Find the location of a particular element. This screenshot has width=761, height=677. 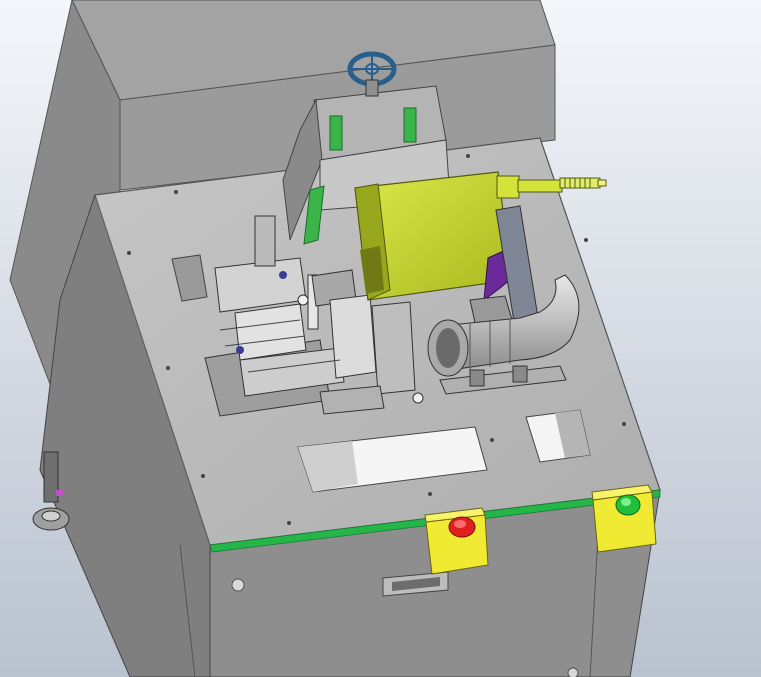

start-button is located at coordinates (624, 518).